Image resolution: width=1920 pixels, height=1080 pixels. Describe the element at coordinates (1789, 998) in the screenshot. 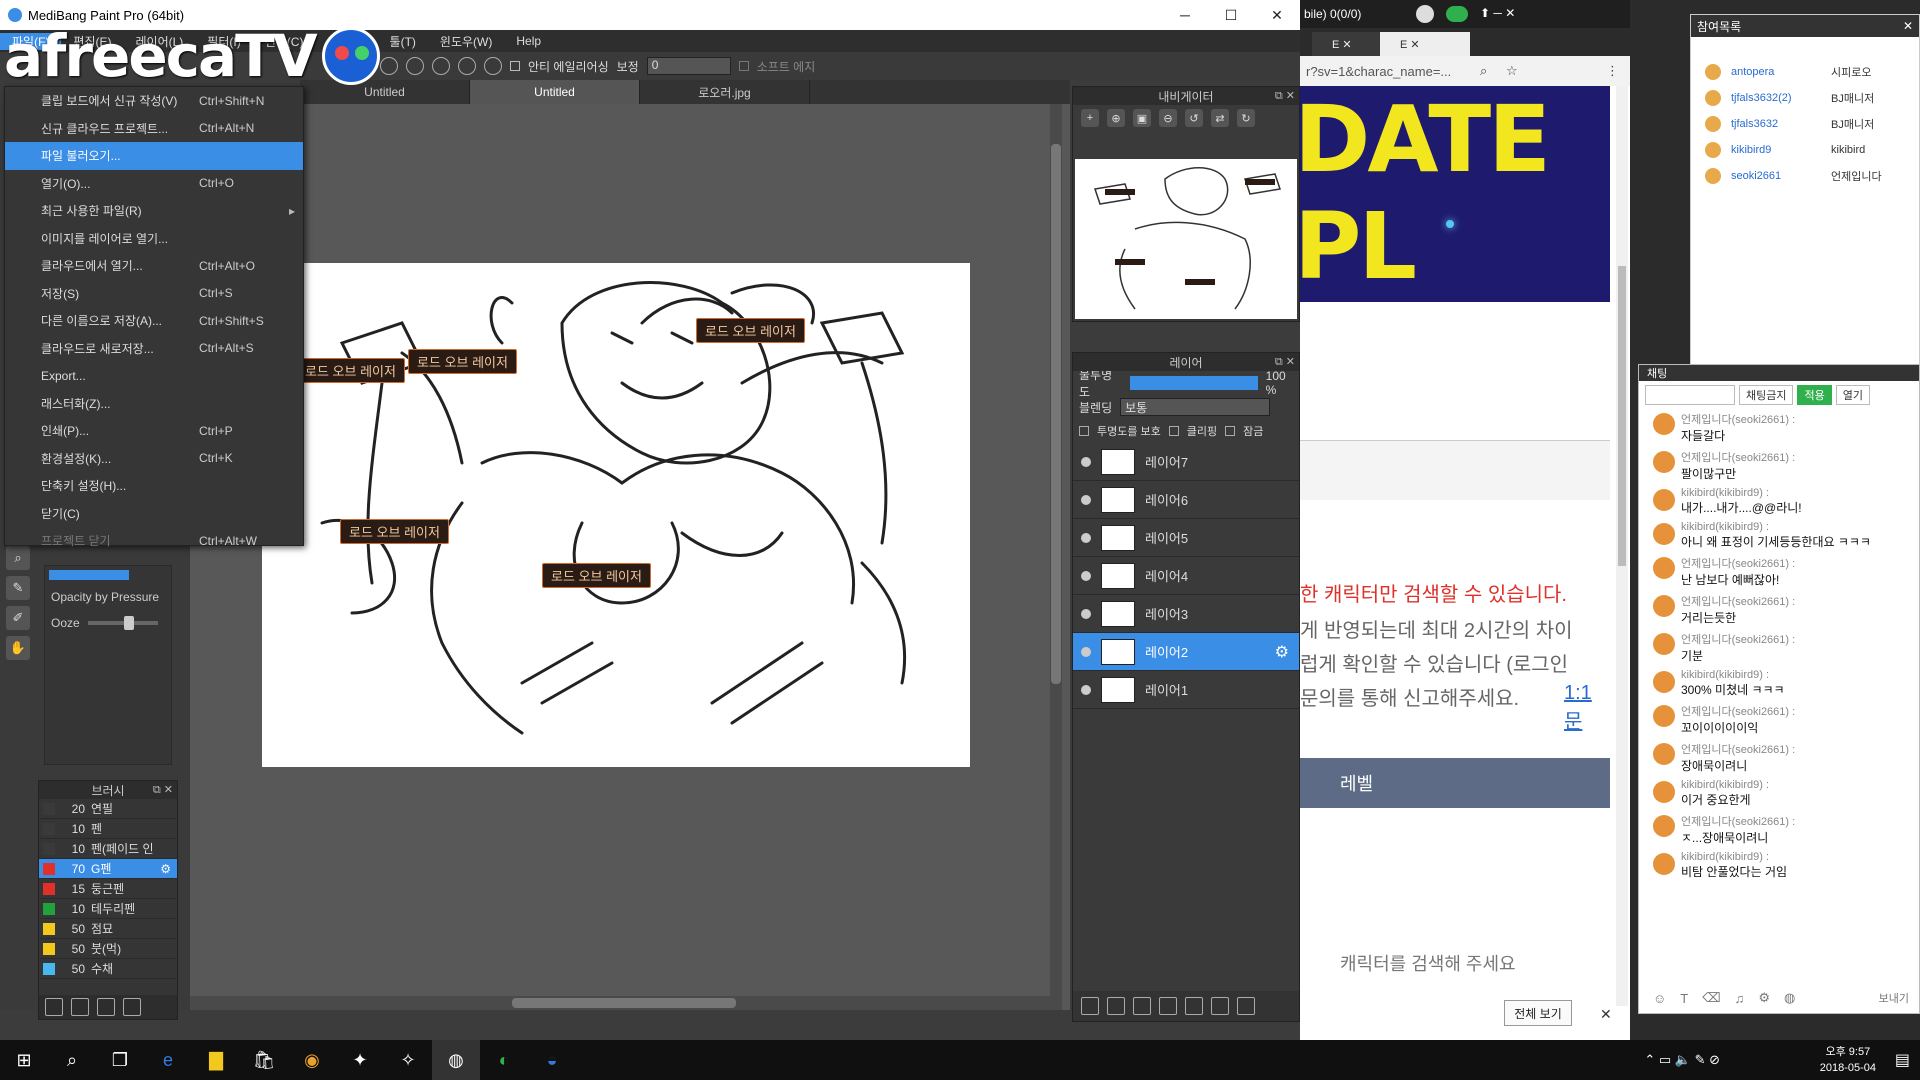

I see `globe-icon: ◍` at that location.